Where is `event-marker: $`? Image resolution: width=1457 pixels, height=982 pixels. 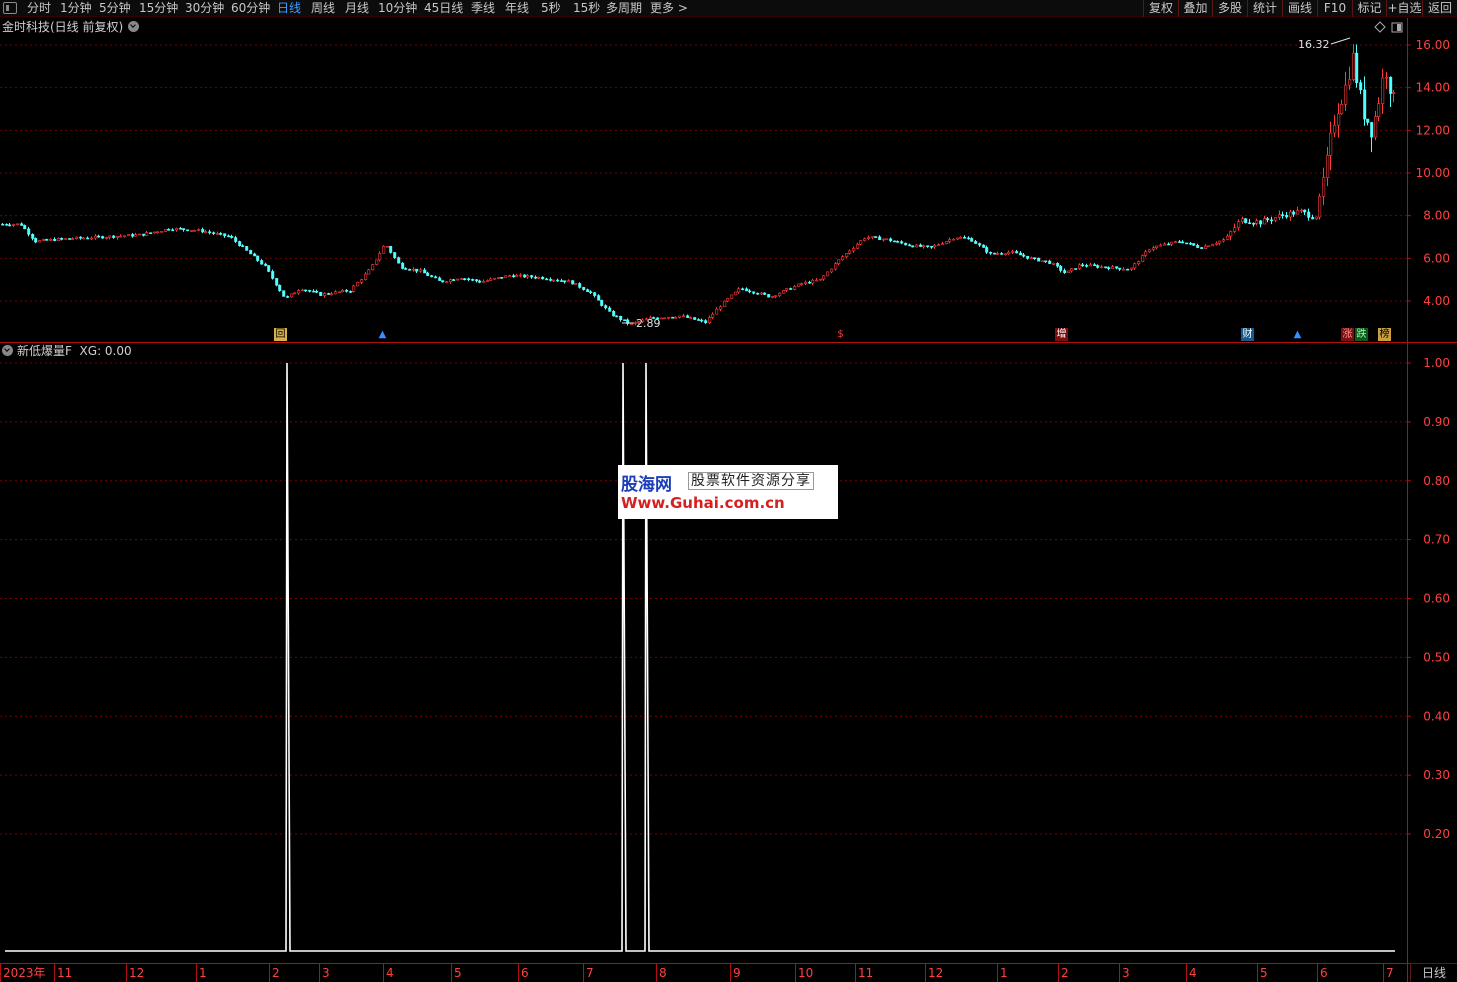 event-marker: $ is located at coordinates (840, 334).